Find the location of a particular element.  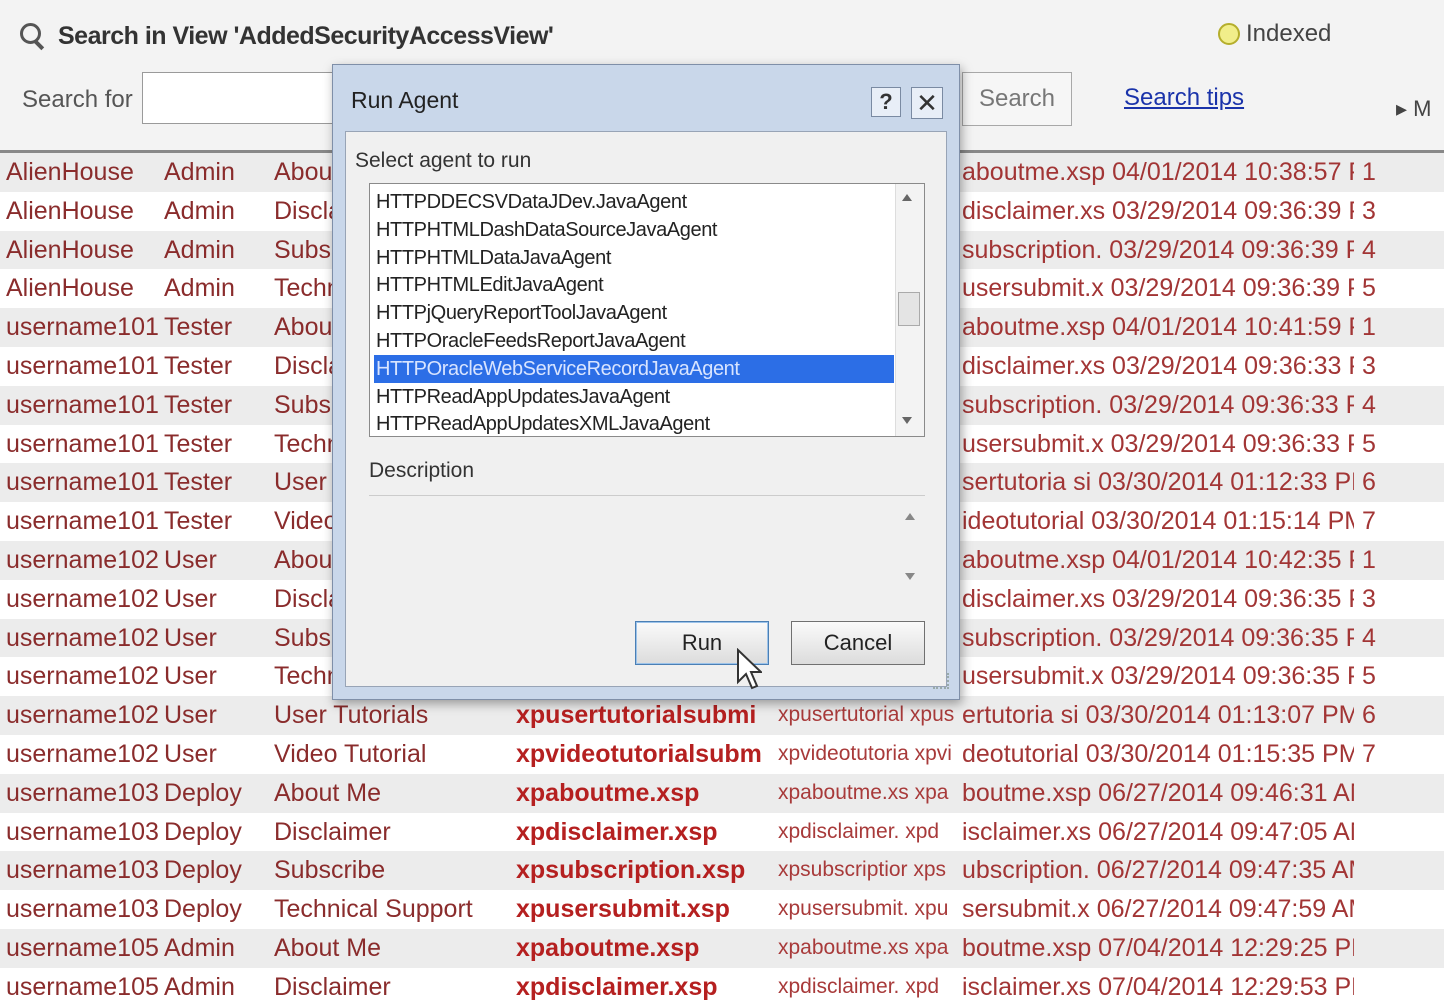

cell-title: Disclaimer is located at coordinates (332, 986).